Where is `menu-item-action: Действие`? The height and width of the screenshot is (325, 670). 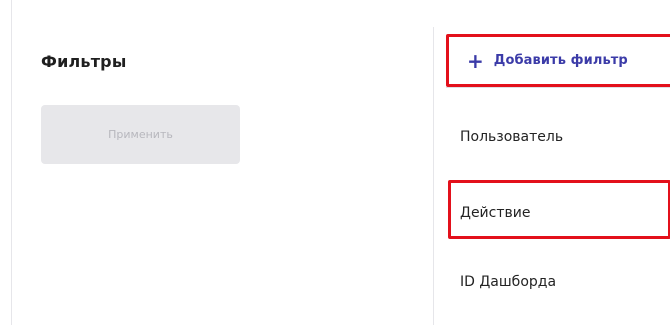
menu-item-action: Действие is located at coordinates (495, 213).